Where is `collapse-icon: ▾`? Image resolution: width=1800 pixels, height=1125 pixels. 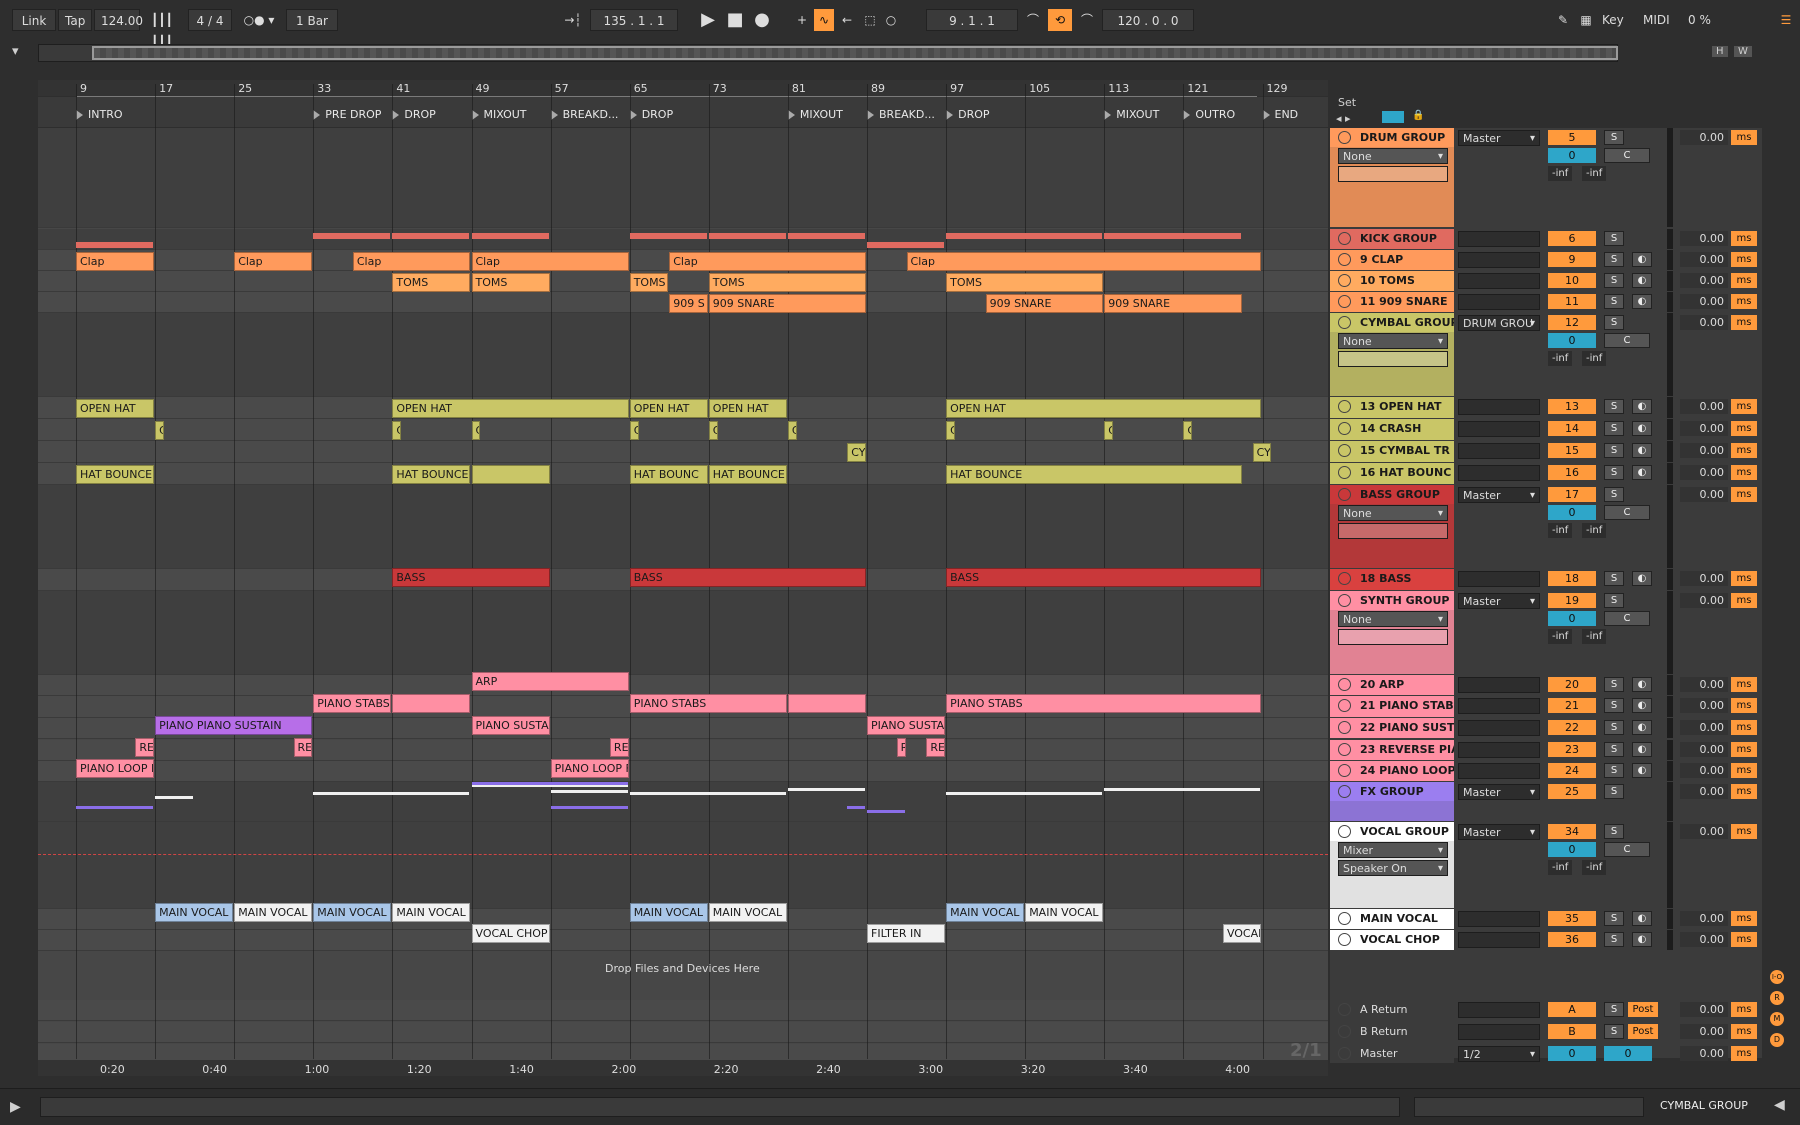
collapse-icon: ▾ is located at coordinates (15, 51).